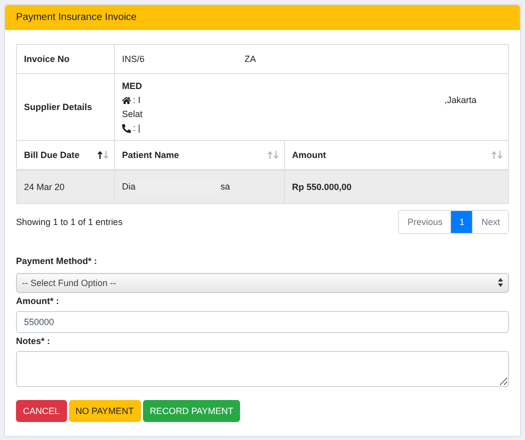 The height and width of the screenshot is (440, 525). Describe the element at coordinates (199, 187) in the screenshot. I see `table-cell: Dia sa` at that location.